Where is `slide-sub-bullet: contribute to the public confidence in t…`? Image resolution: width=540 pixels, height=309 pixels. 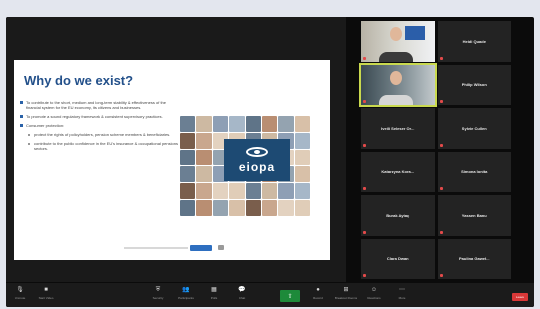
slide-sub-bullet: contribute to the public confidence in t… is located at coordinates (100, 146).